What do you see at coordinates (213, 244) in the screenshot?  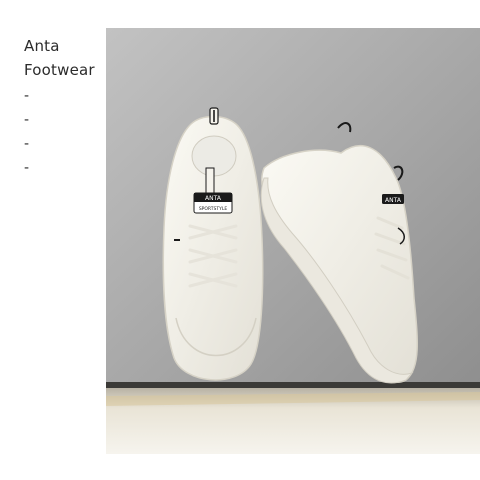 I see `left-sneaker: ANTA SPORTSTYLE` at bounding box center [213, 244].